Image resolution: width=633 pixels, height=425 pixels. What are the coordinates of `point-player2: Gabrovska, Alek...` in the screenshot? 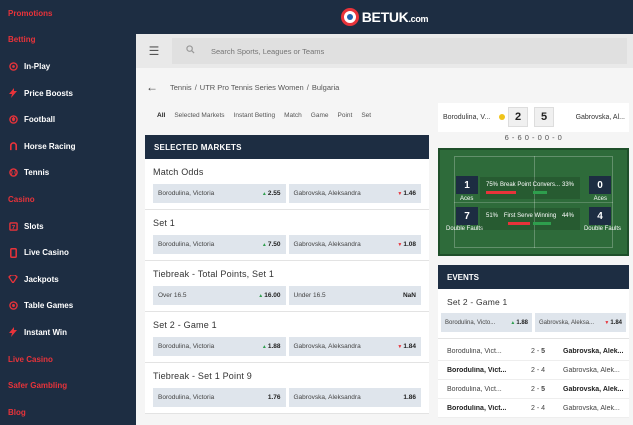 It's located at (591, 408).